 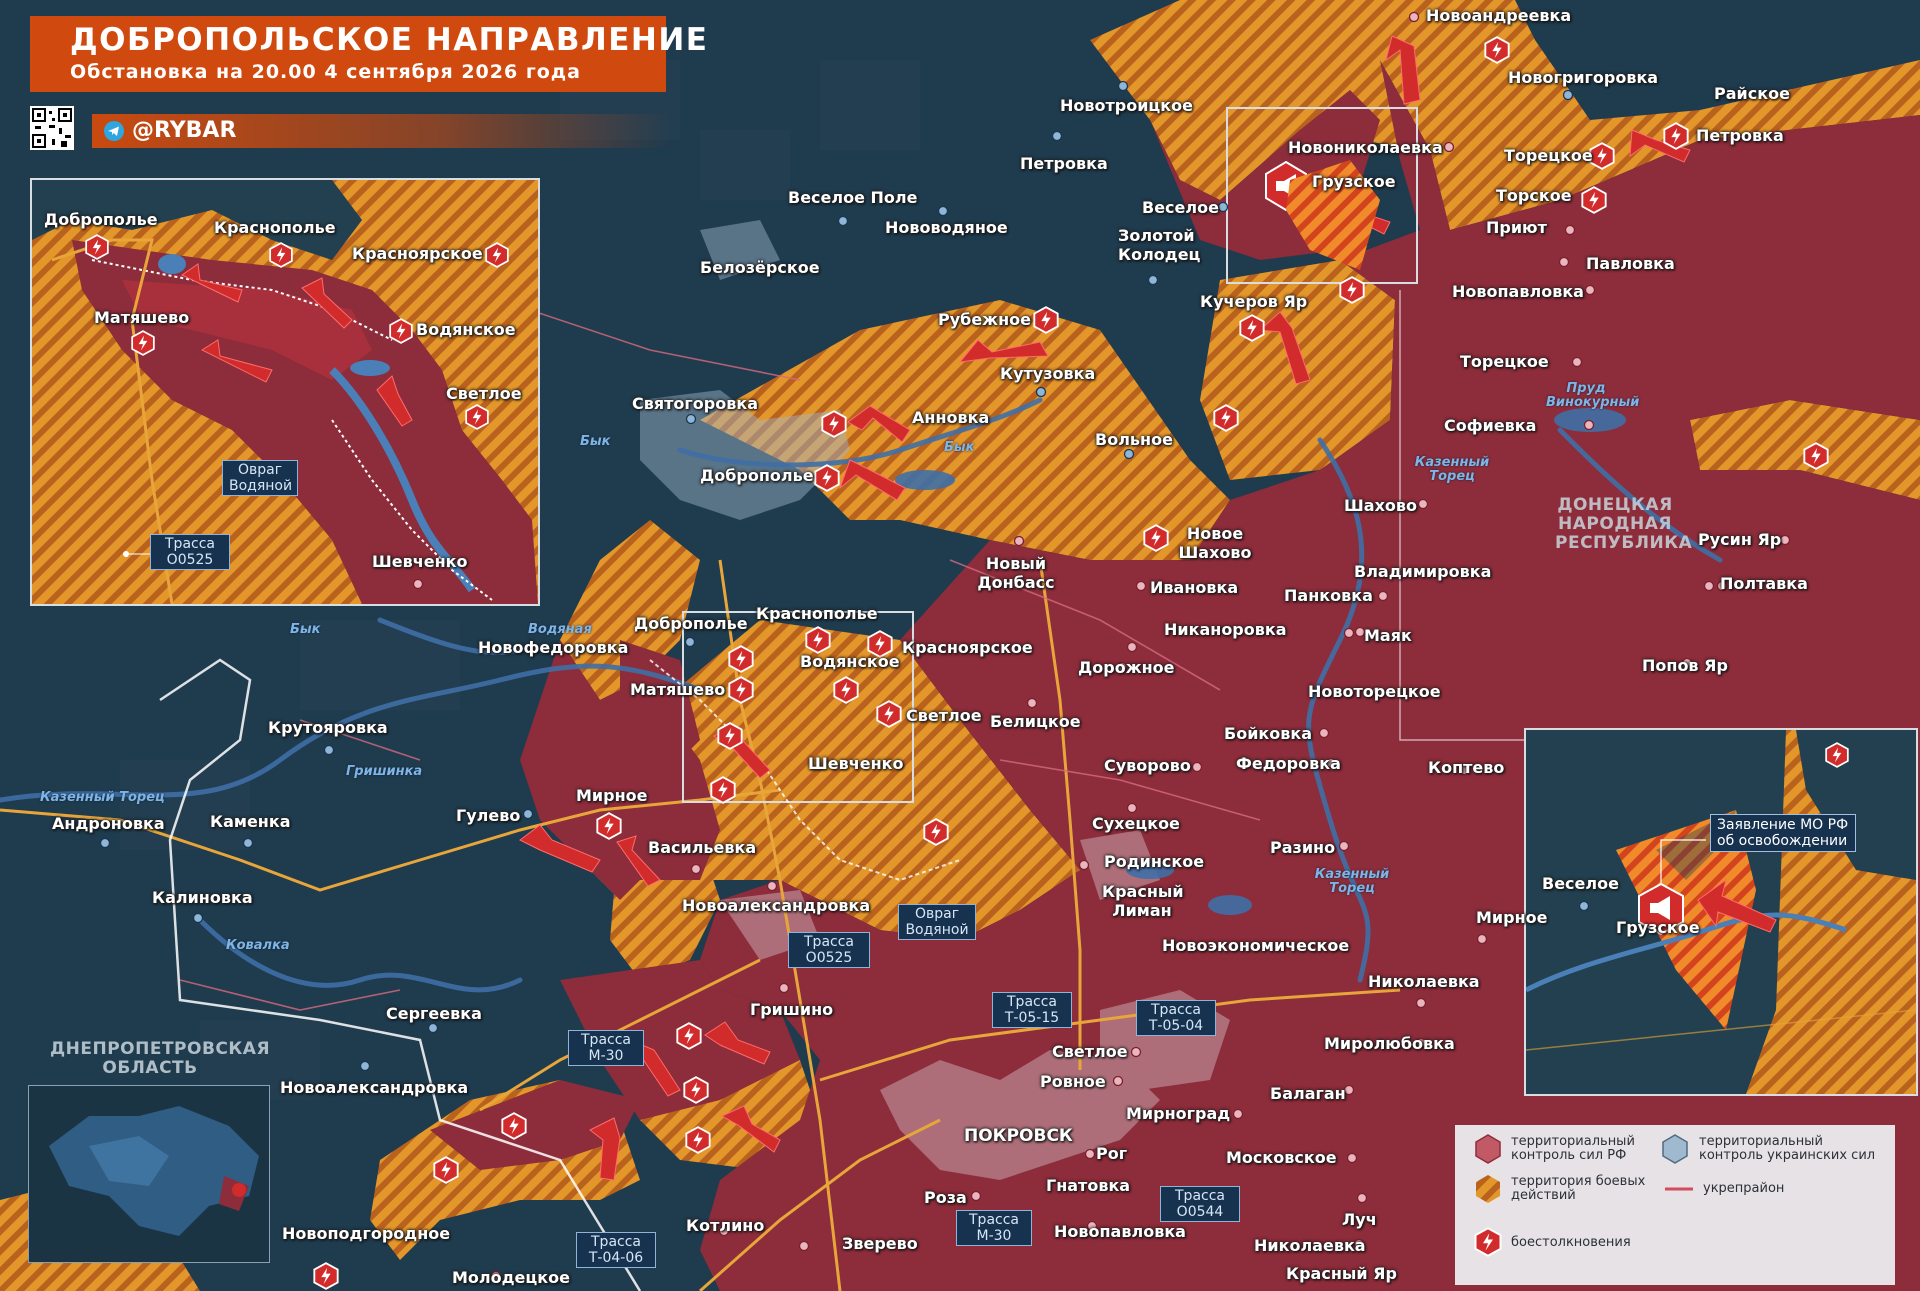 I want to click on place-label: Белозёрское, so click(x=760, y=267).